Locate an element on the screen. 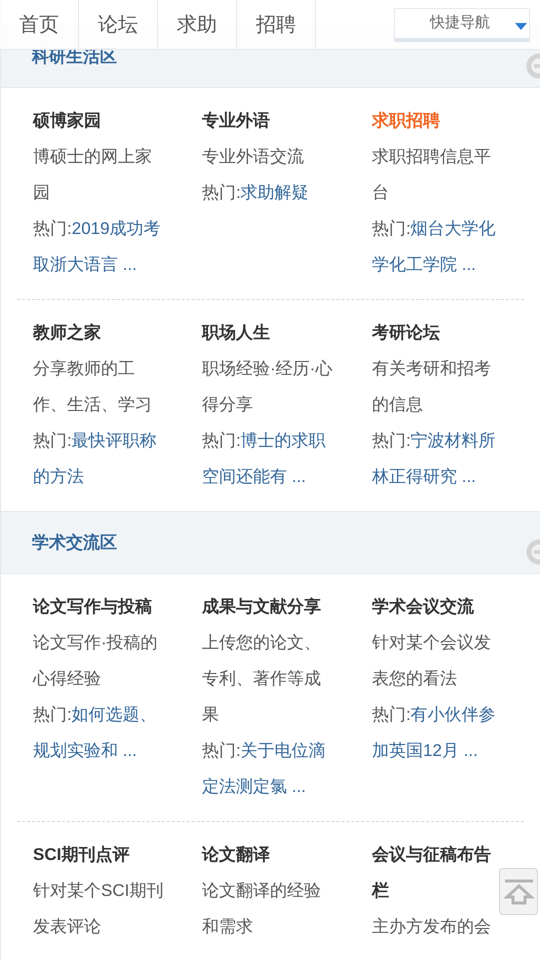 Image resolution: width=540 pixels, height=960 pixels. hot-topic-link: 热门:求助解疑 is located at coordinates (267, 193).